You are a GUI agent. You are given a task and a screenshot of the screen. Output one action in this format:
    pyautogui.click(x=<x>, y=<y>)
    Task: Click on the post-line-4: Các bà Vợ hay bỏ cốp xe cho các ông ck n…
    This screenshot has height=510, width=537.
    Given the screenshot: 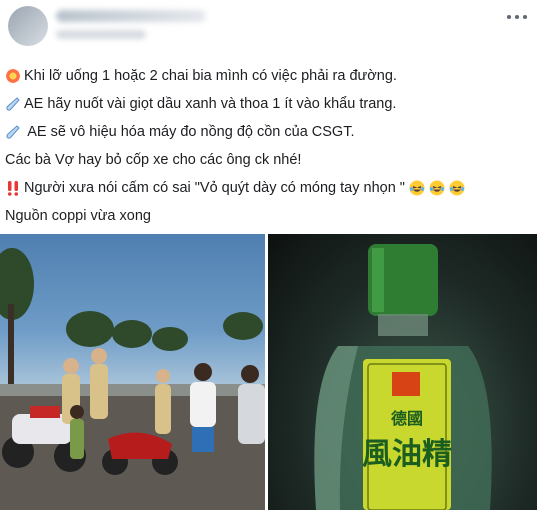 What is the action you would take?
    pyautogui.click(x=269, y=160)
    